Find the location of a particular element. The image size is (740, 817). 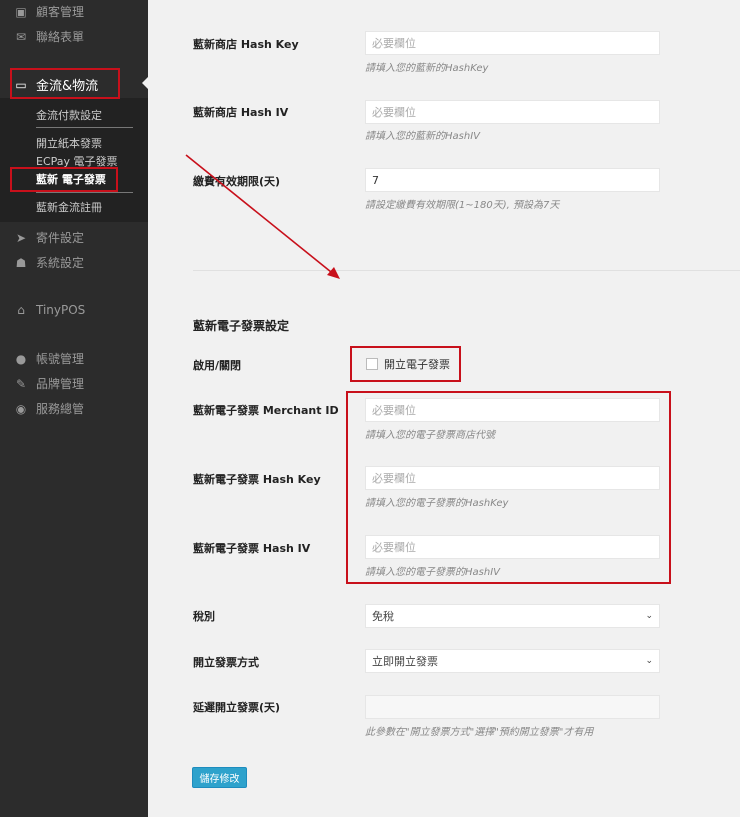

annotation-arrow is located at coordinates (262, 216).